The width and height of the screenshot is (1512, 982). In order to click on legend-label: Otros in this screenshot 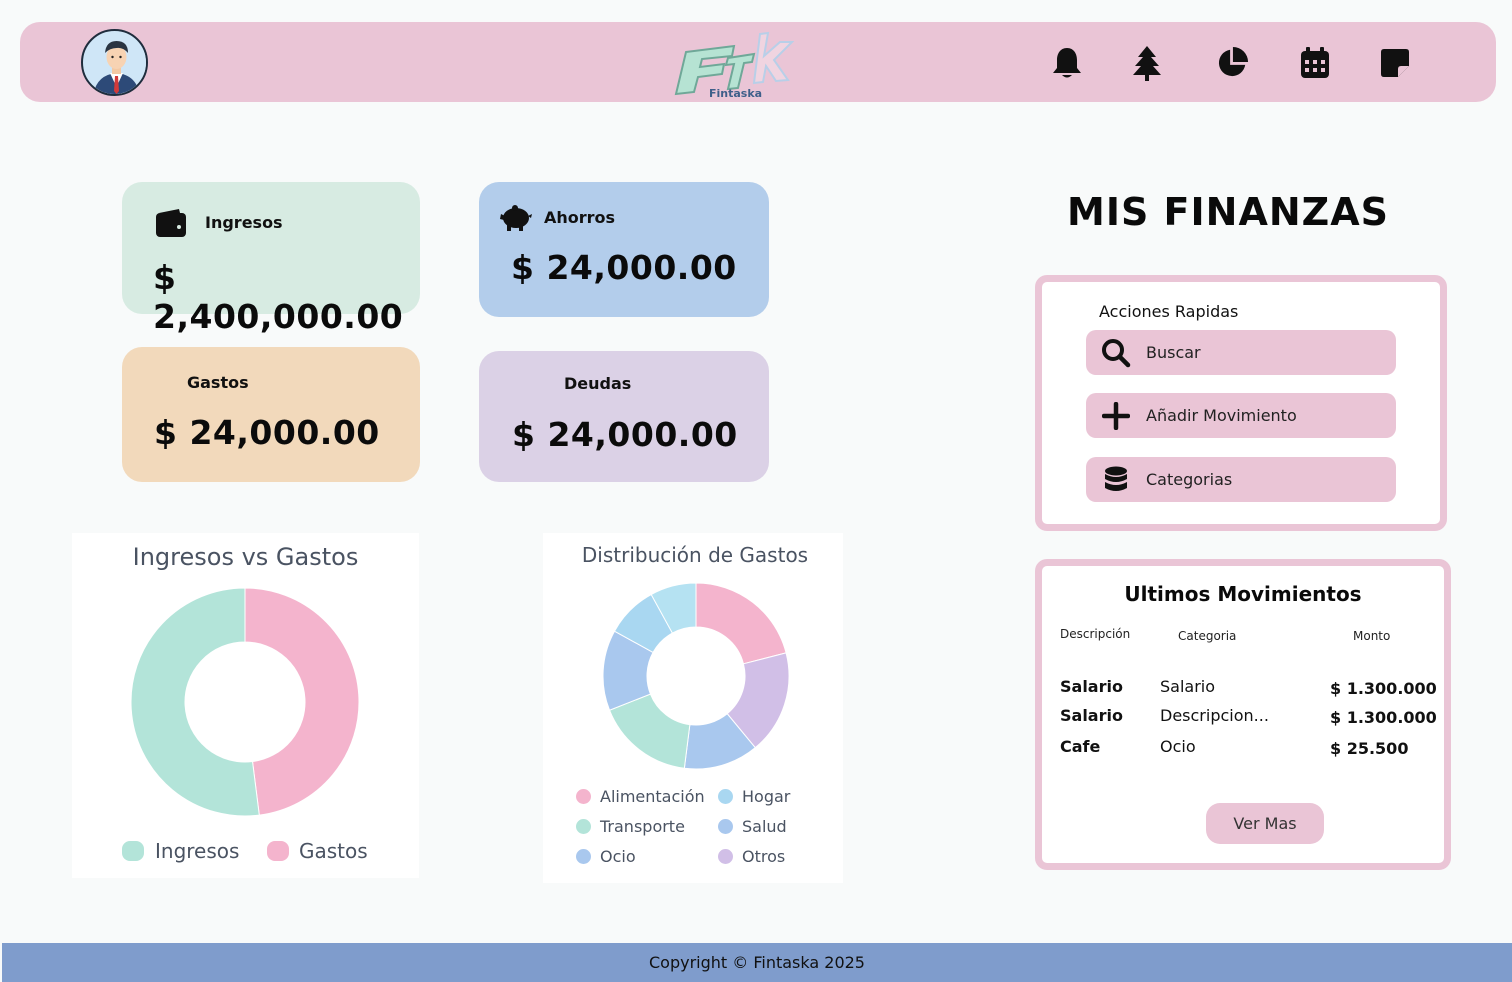, I will do `click(764, 856)`.